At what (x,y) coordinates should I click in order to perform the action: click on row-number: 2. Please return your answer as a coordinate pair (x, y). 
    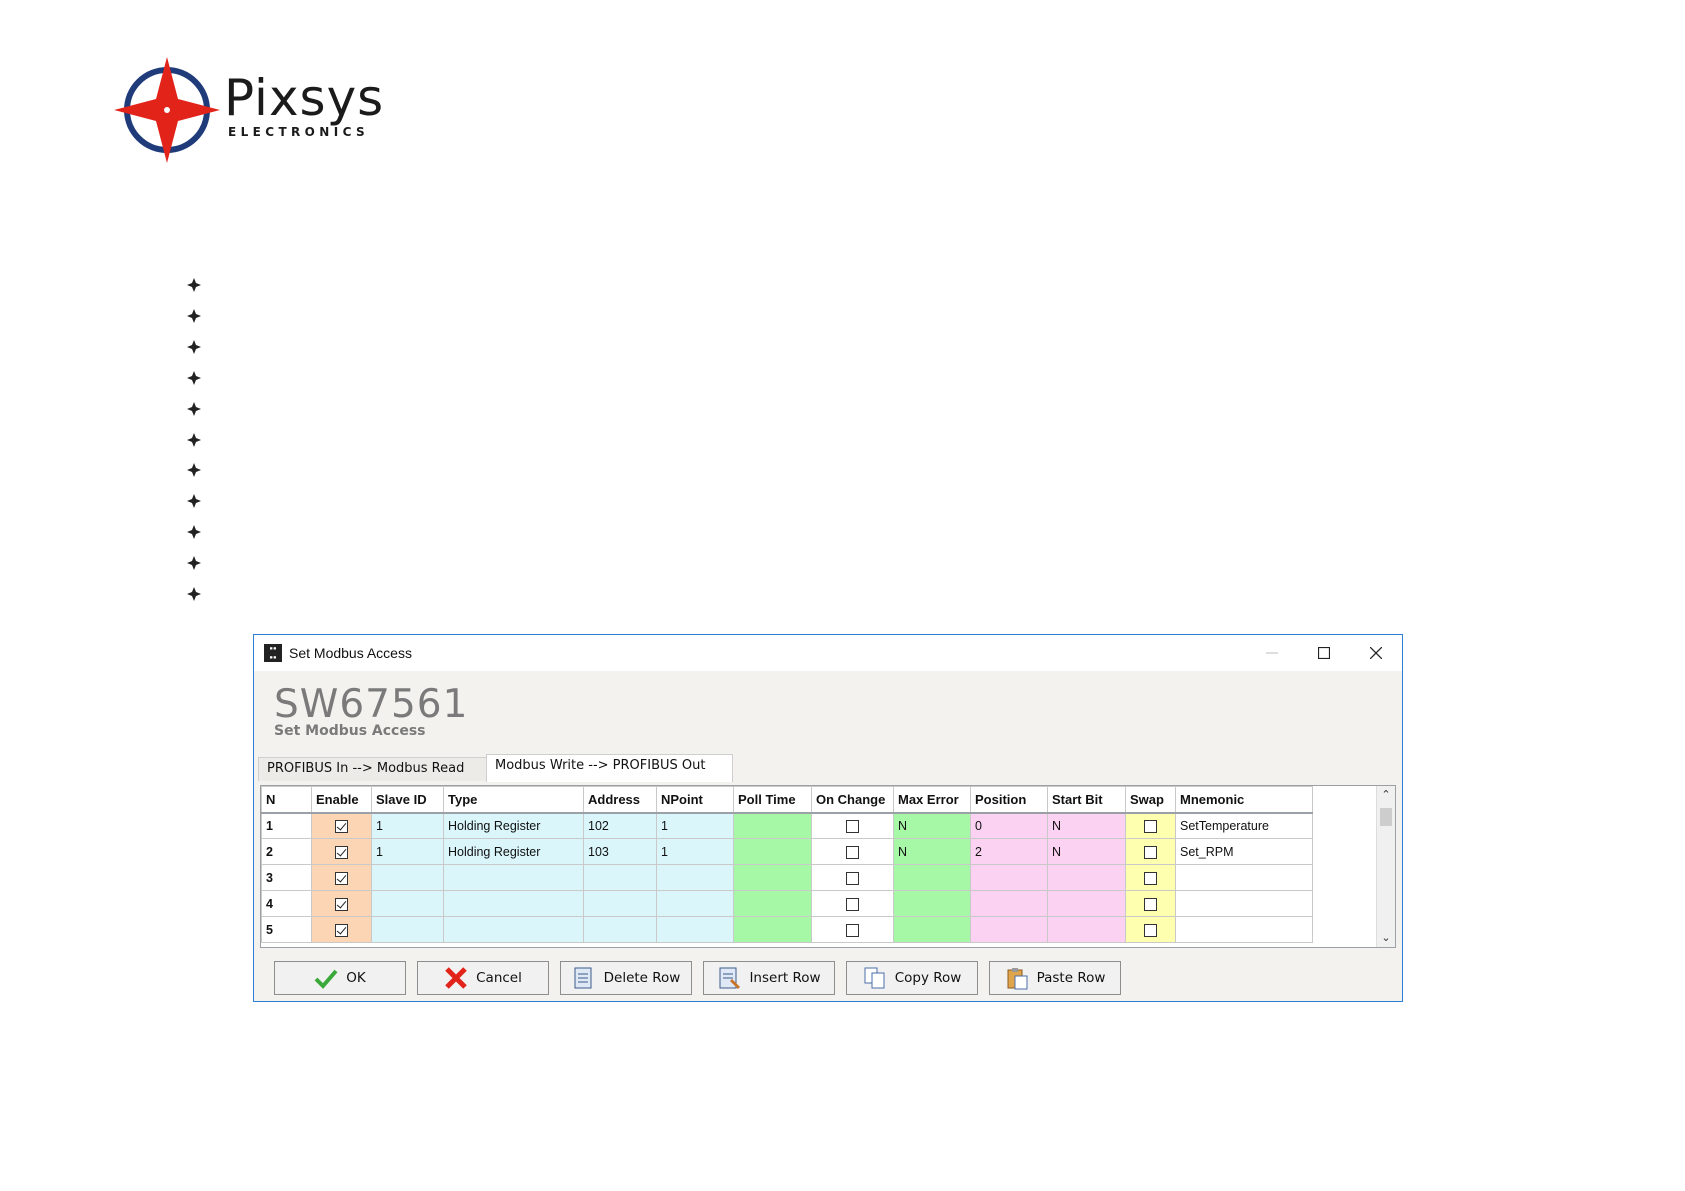
    Looking at the image, I should click on (286, 851).